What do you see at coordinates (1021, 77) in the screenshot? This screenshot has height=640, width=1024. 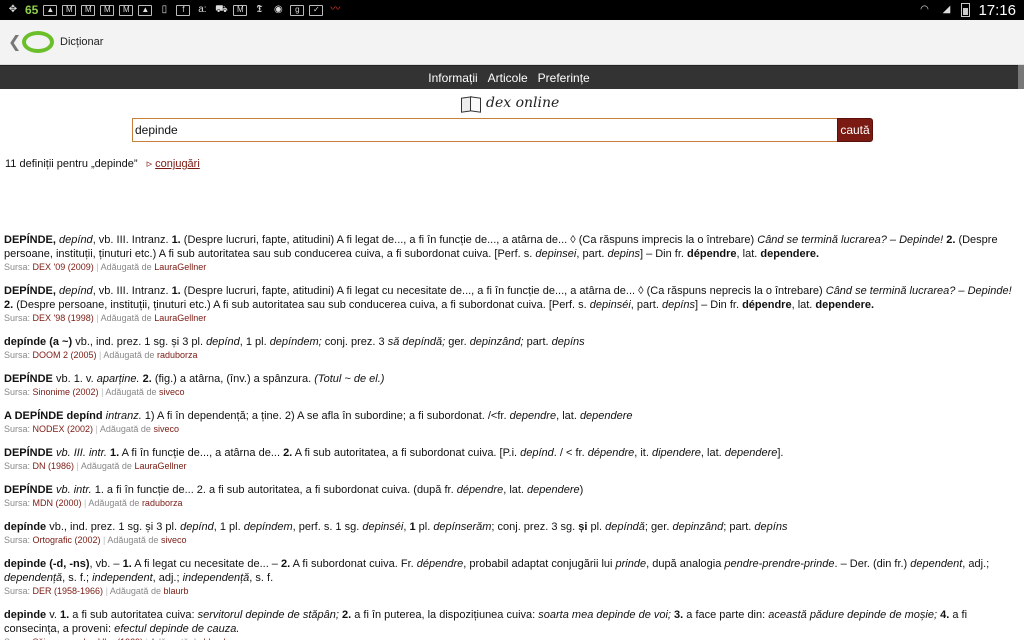 I see `scrollbar` at bounding box center [1021, 77].